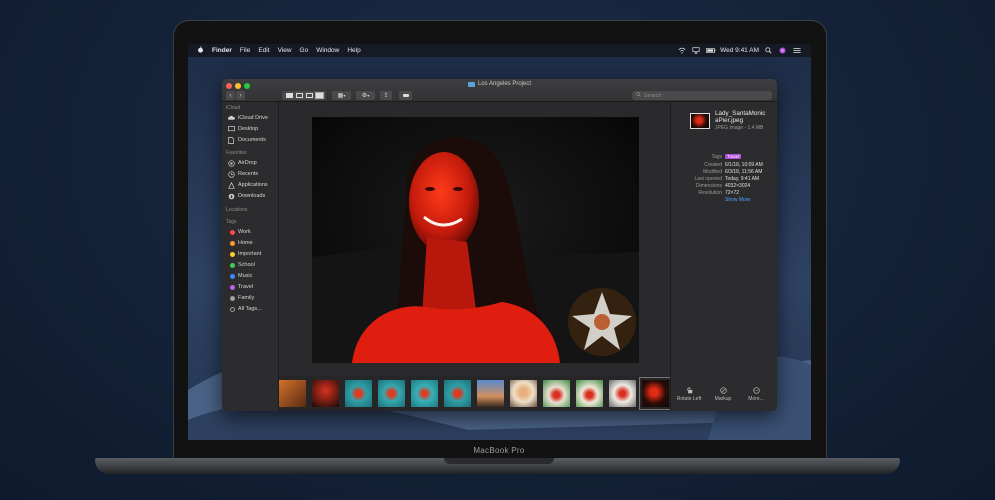 This screenshot has height=500, width=995. What do you see at coordinates (700, 121) in the screenshot?
I see `file-thumbnail-icon` at bounding box center [700, 121].